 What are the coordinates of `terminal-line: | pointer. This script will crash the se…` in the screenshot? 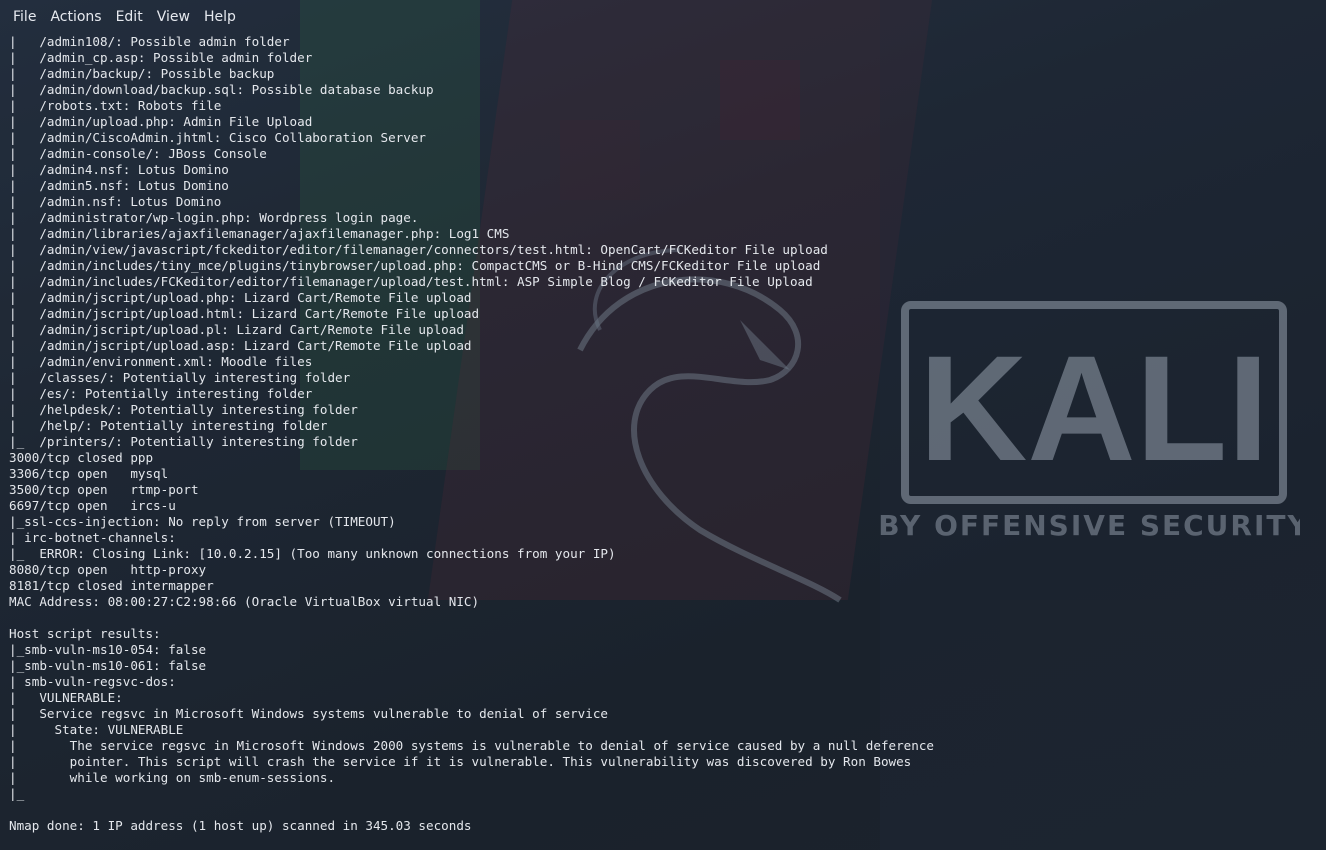 It's located at (460, 761).